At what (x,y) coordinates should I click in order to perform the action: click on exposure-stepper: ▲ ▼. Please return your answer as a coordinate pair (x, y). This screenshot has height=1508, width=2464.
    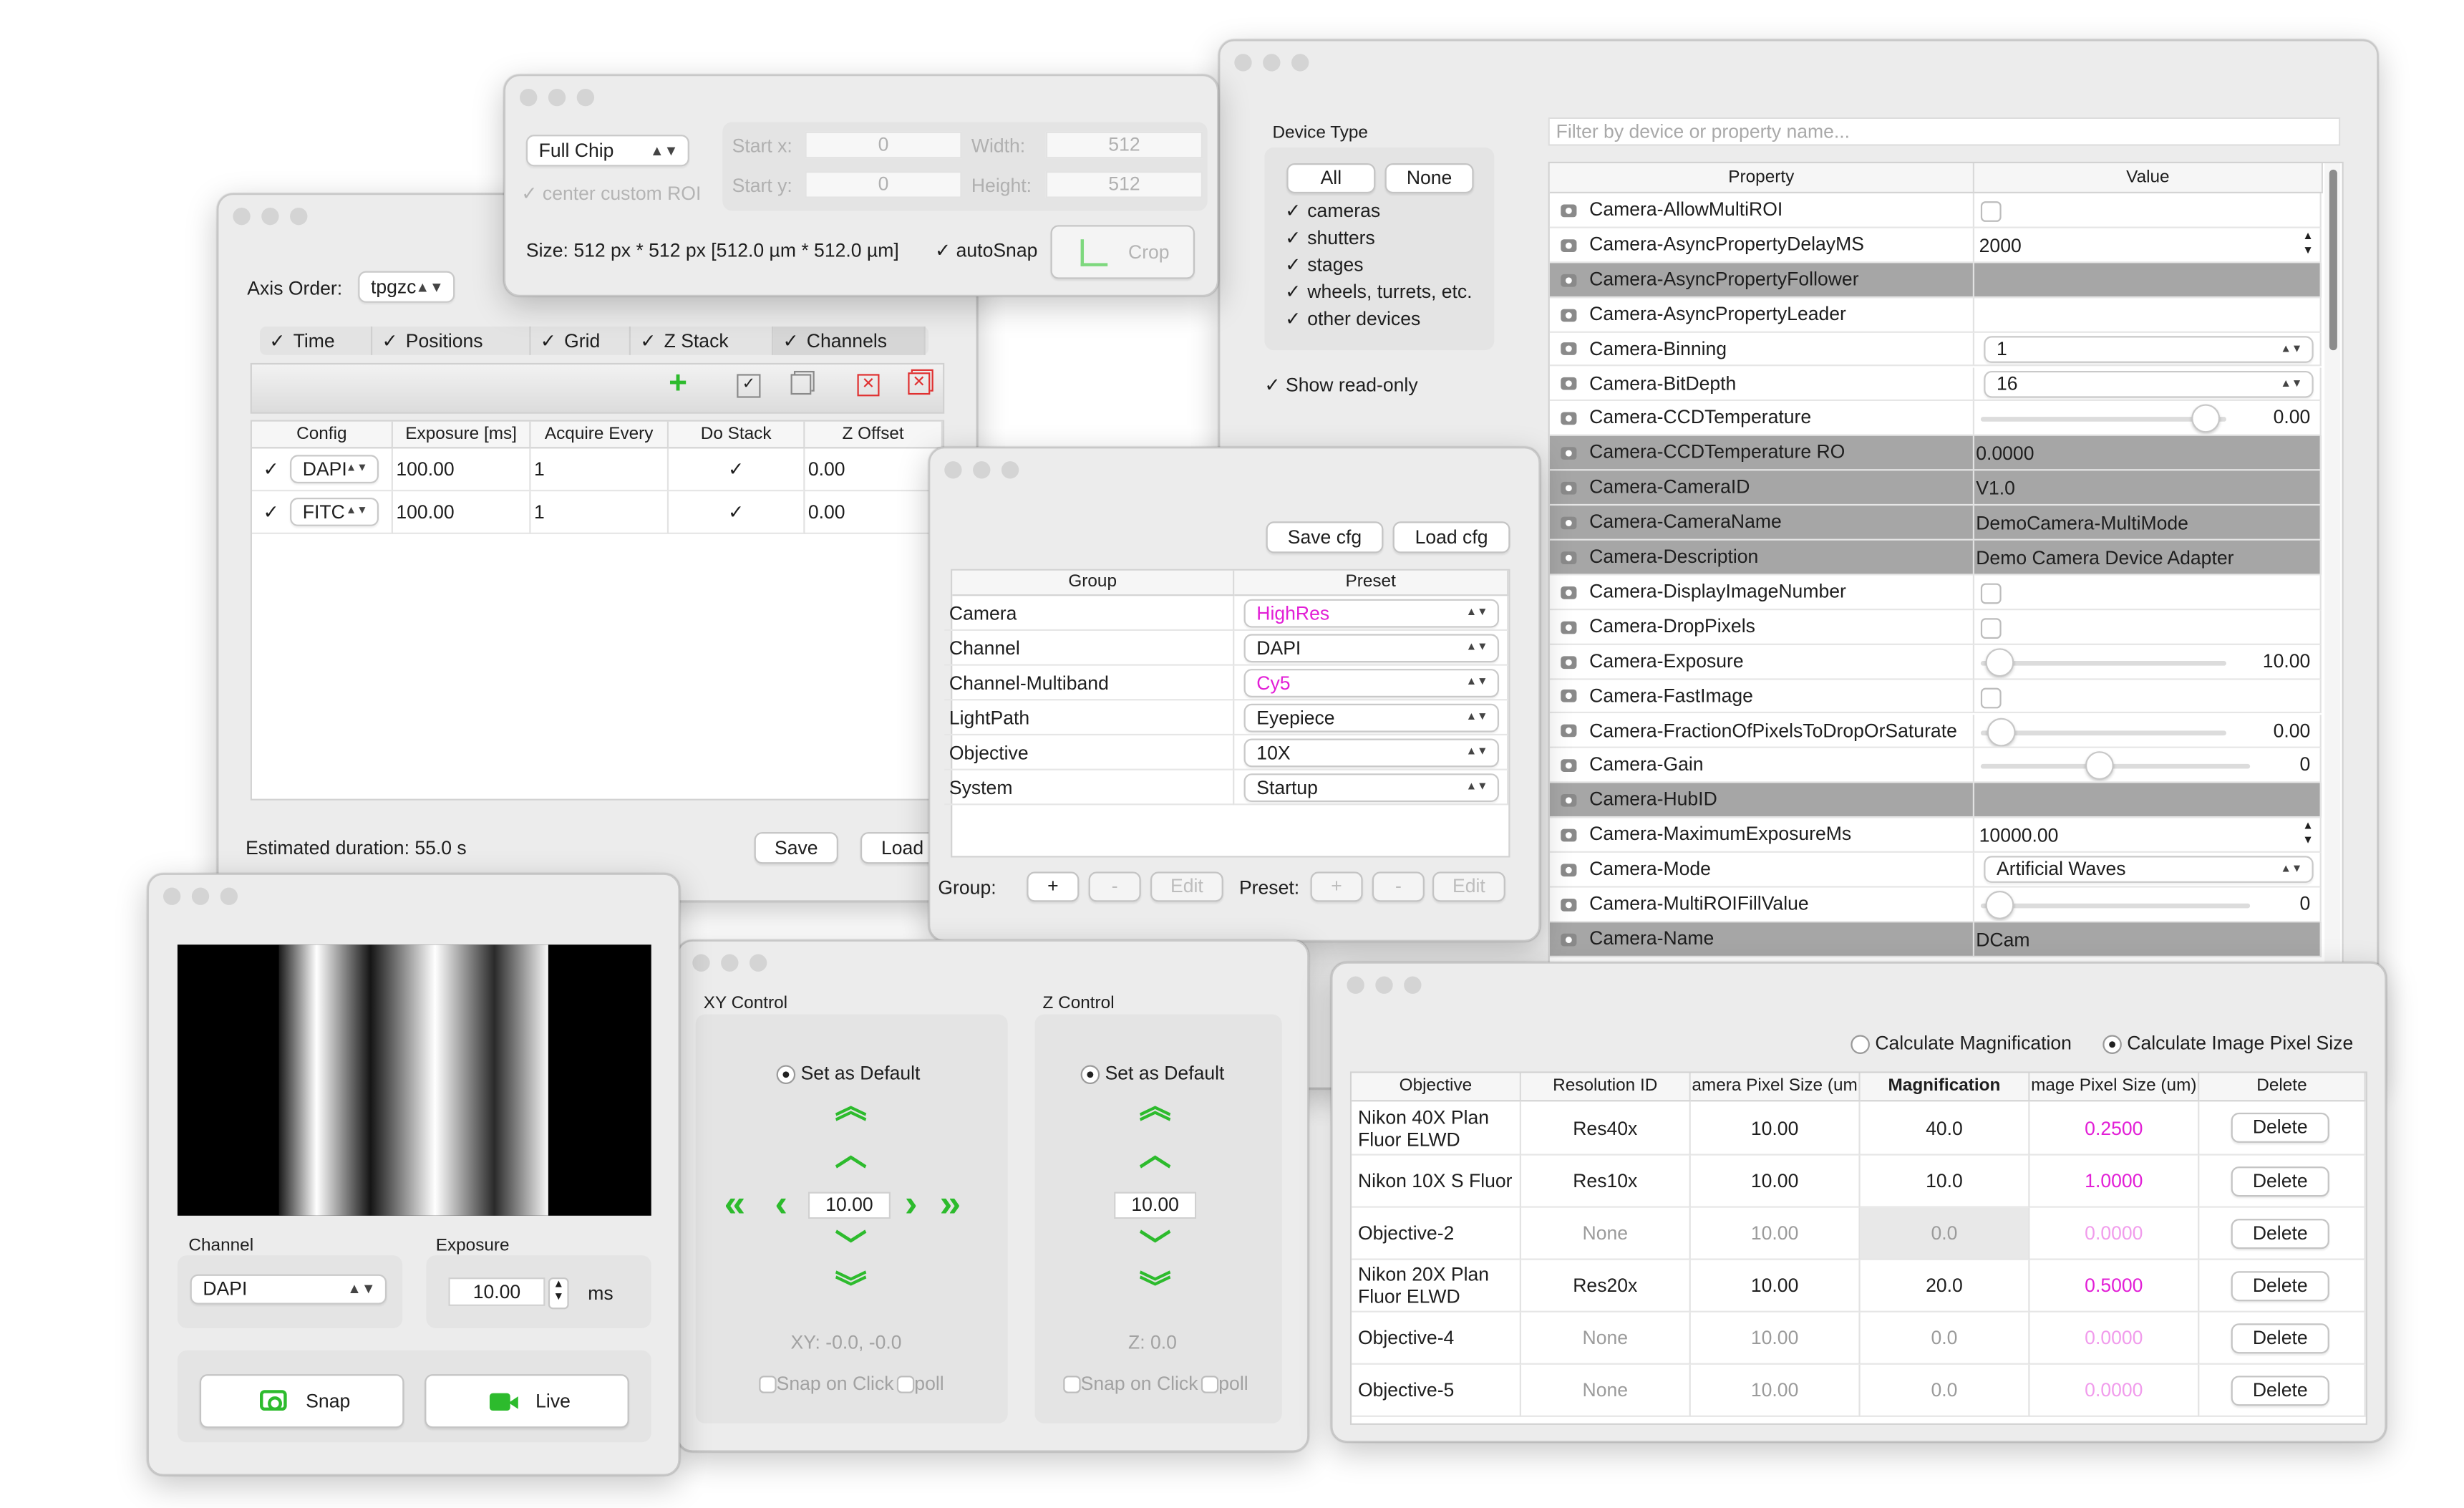
    Looking at the image, I should click on (558, 1293).